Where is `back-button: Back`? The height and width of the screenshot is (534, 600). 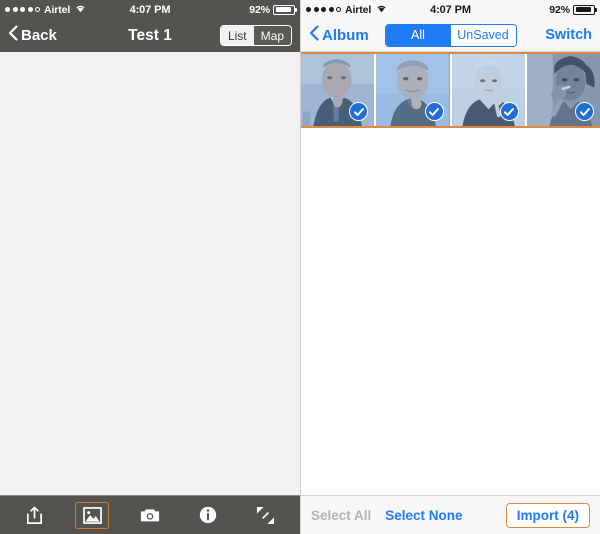 back-button: Back is located at coordinates (32, 35).